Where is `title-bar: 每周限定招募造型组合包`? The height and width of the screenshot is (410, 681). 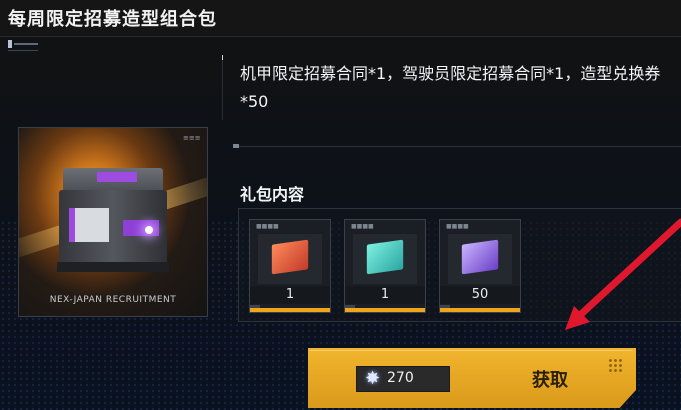 title-bar: 每周限定招募造型组合包 is located at coordinates (340, 18).